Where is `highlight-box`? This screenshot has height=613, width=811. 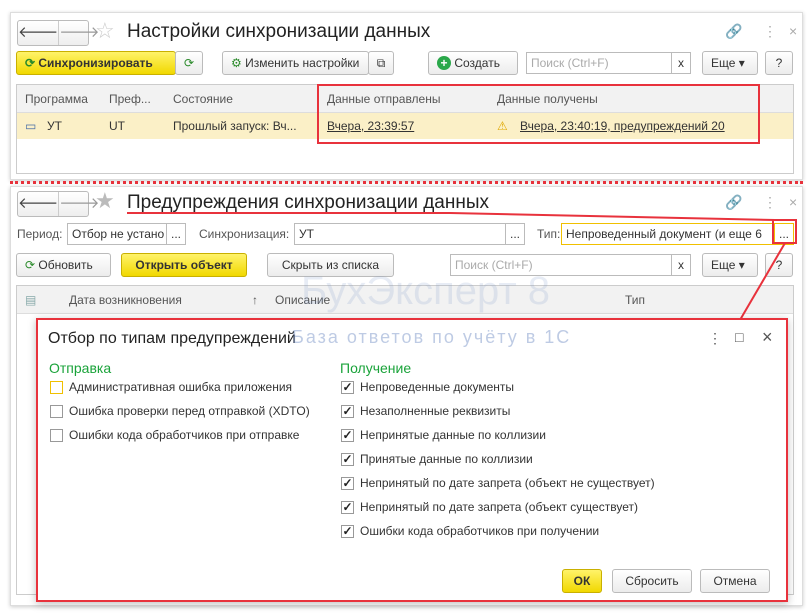 highlight-box is located at coordinates (784, 231).